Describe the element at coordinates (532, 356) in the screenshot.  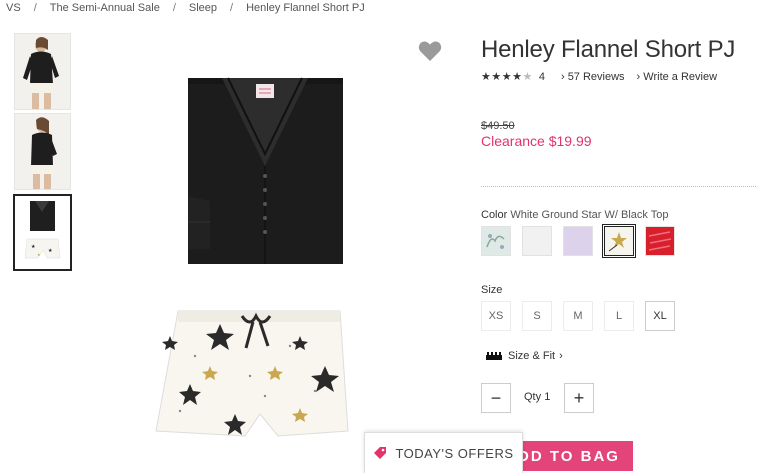
I see `size-fit-label: Size & Fit` at that location.